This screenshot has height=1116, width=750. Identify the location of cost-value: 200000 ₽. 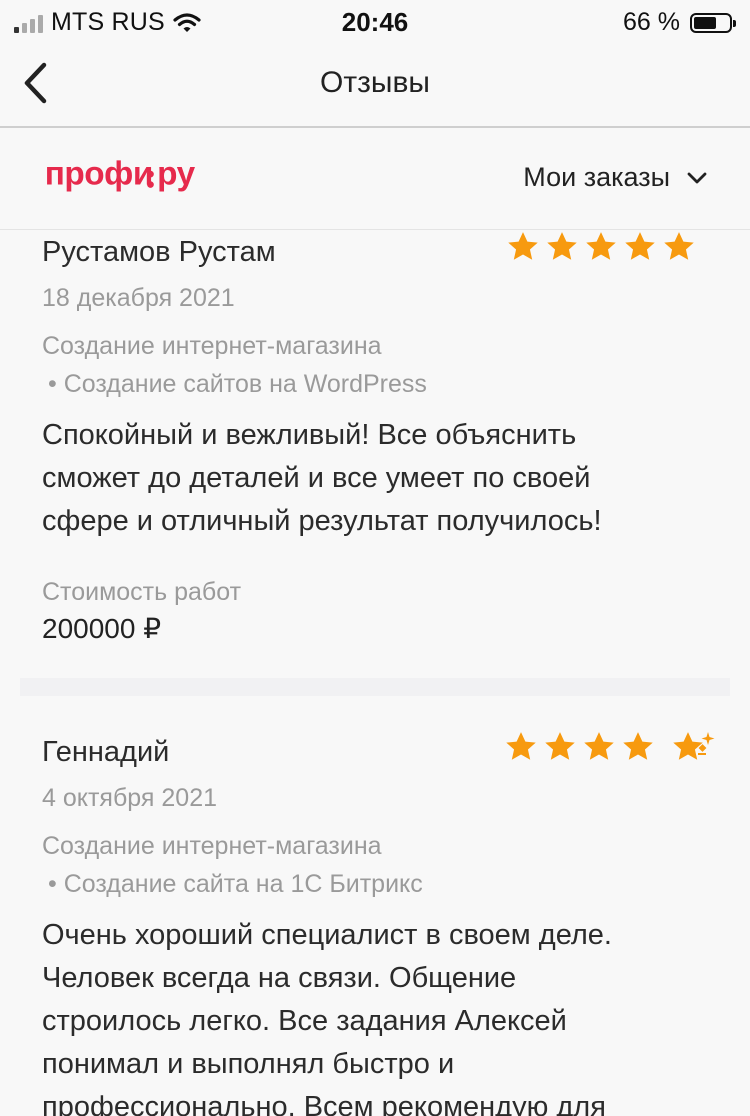
(102, 628).